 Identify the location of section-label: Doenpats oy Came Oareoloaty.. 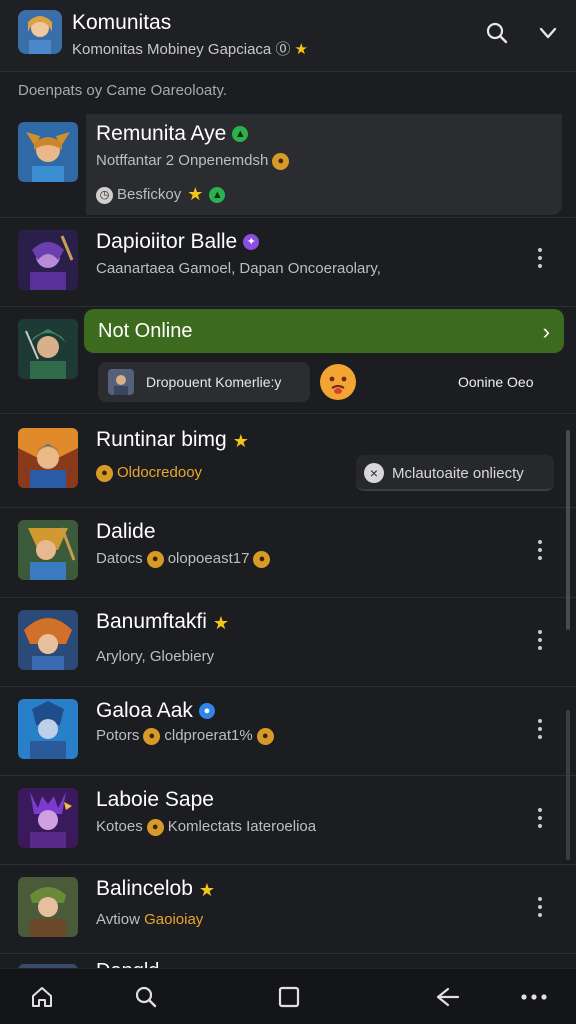
(122, 90).